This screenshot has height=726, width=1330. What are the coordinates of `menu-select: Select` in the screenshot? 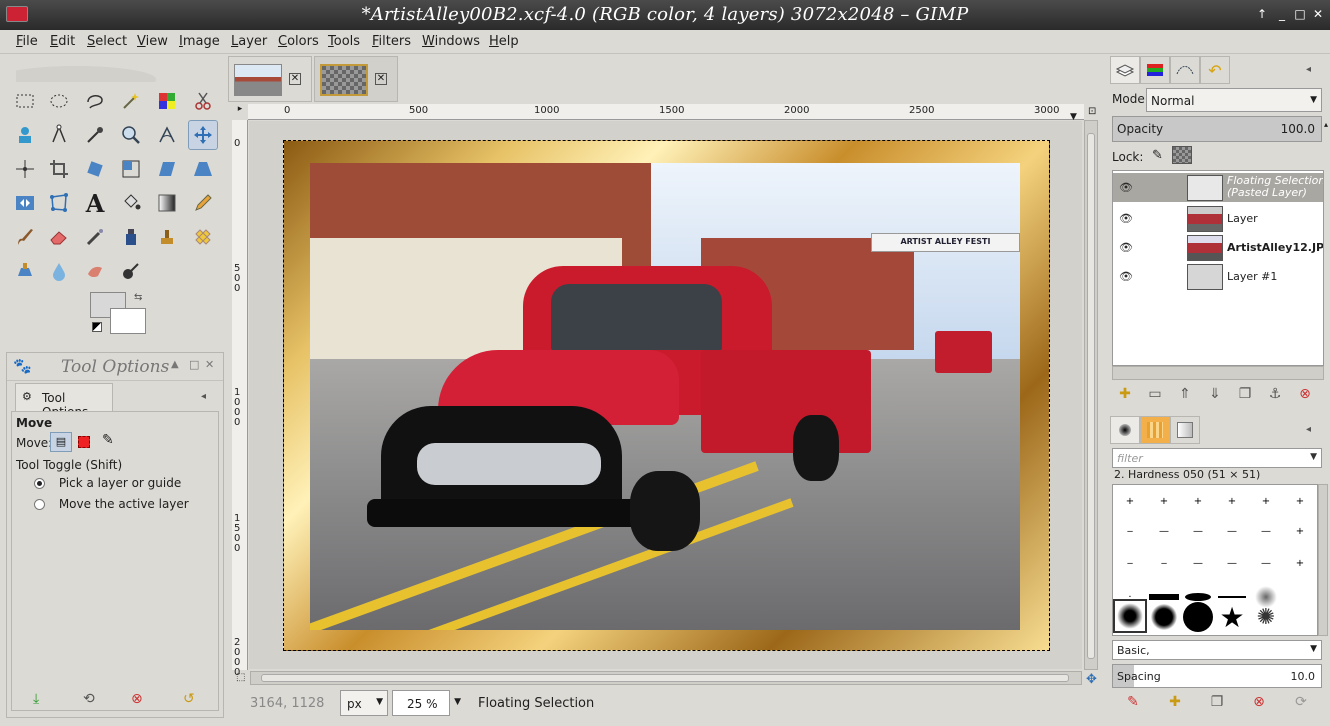 It's located at (107, 41).